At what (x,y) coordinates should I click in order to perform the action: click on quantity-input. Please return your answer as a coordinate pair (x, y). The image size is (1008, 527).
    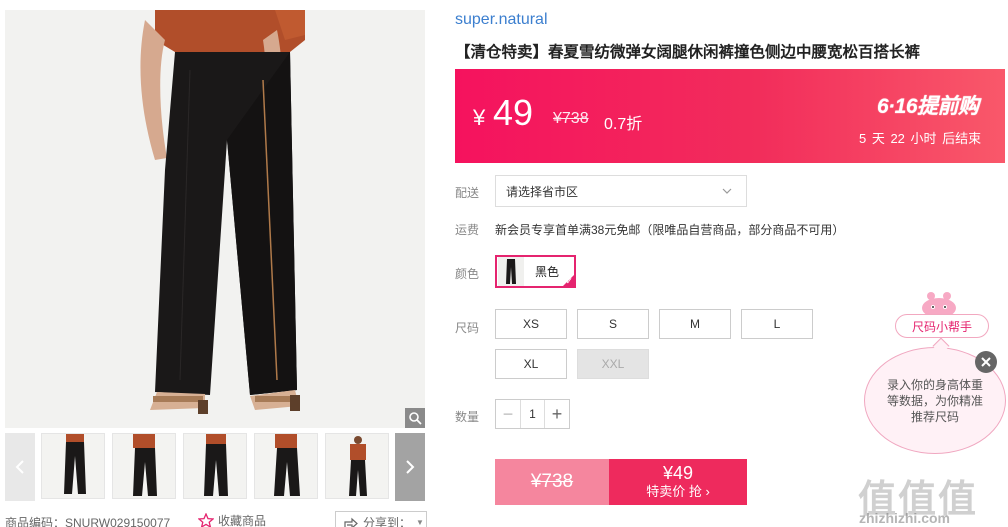
    Looking at the image, I should click on (532, 414).